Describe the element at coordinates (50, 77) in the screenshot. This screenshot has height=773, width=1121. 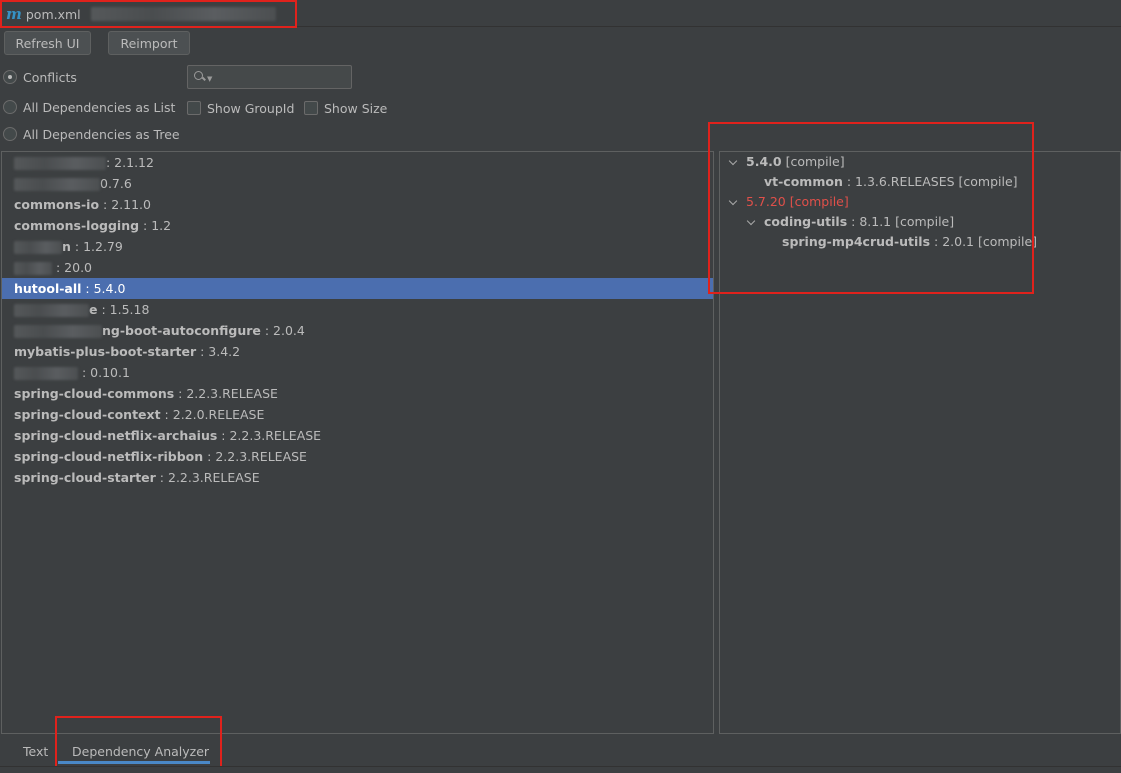
I see `conflicts-label: Conflicts` at that location.